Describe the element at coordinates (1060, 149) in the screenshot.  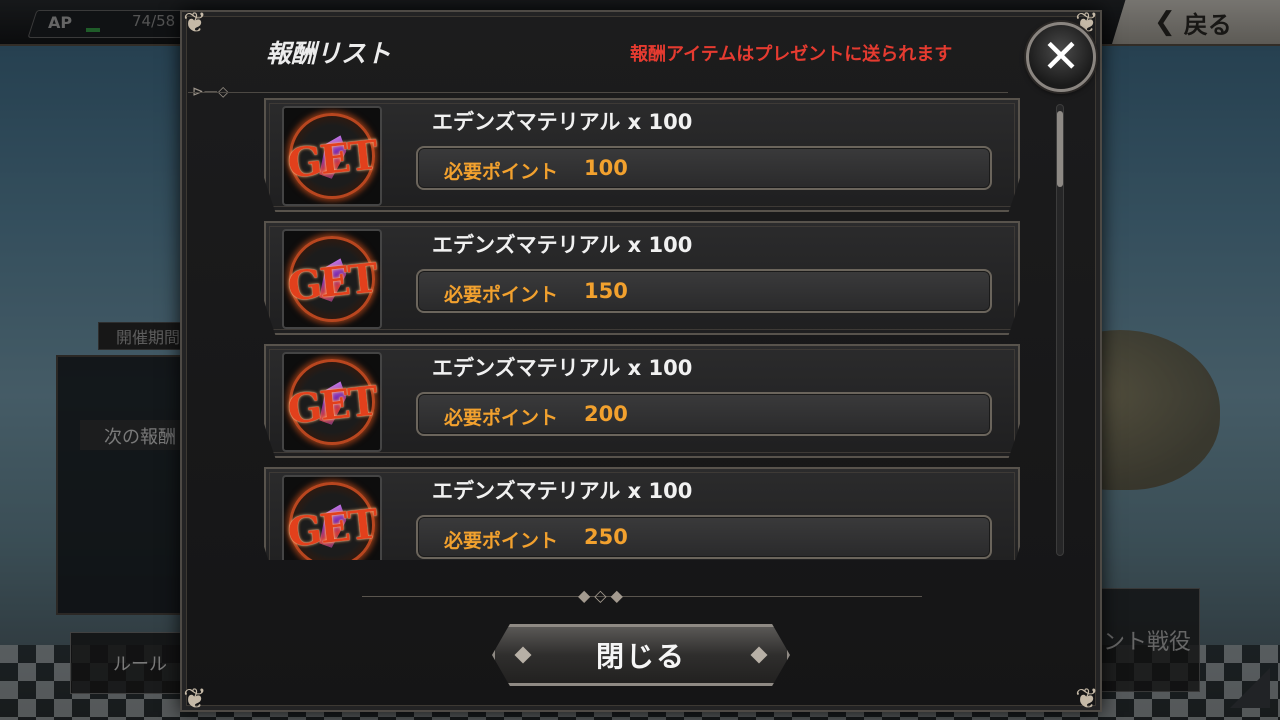
I see `scrollbar-thumb` at that location.